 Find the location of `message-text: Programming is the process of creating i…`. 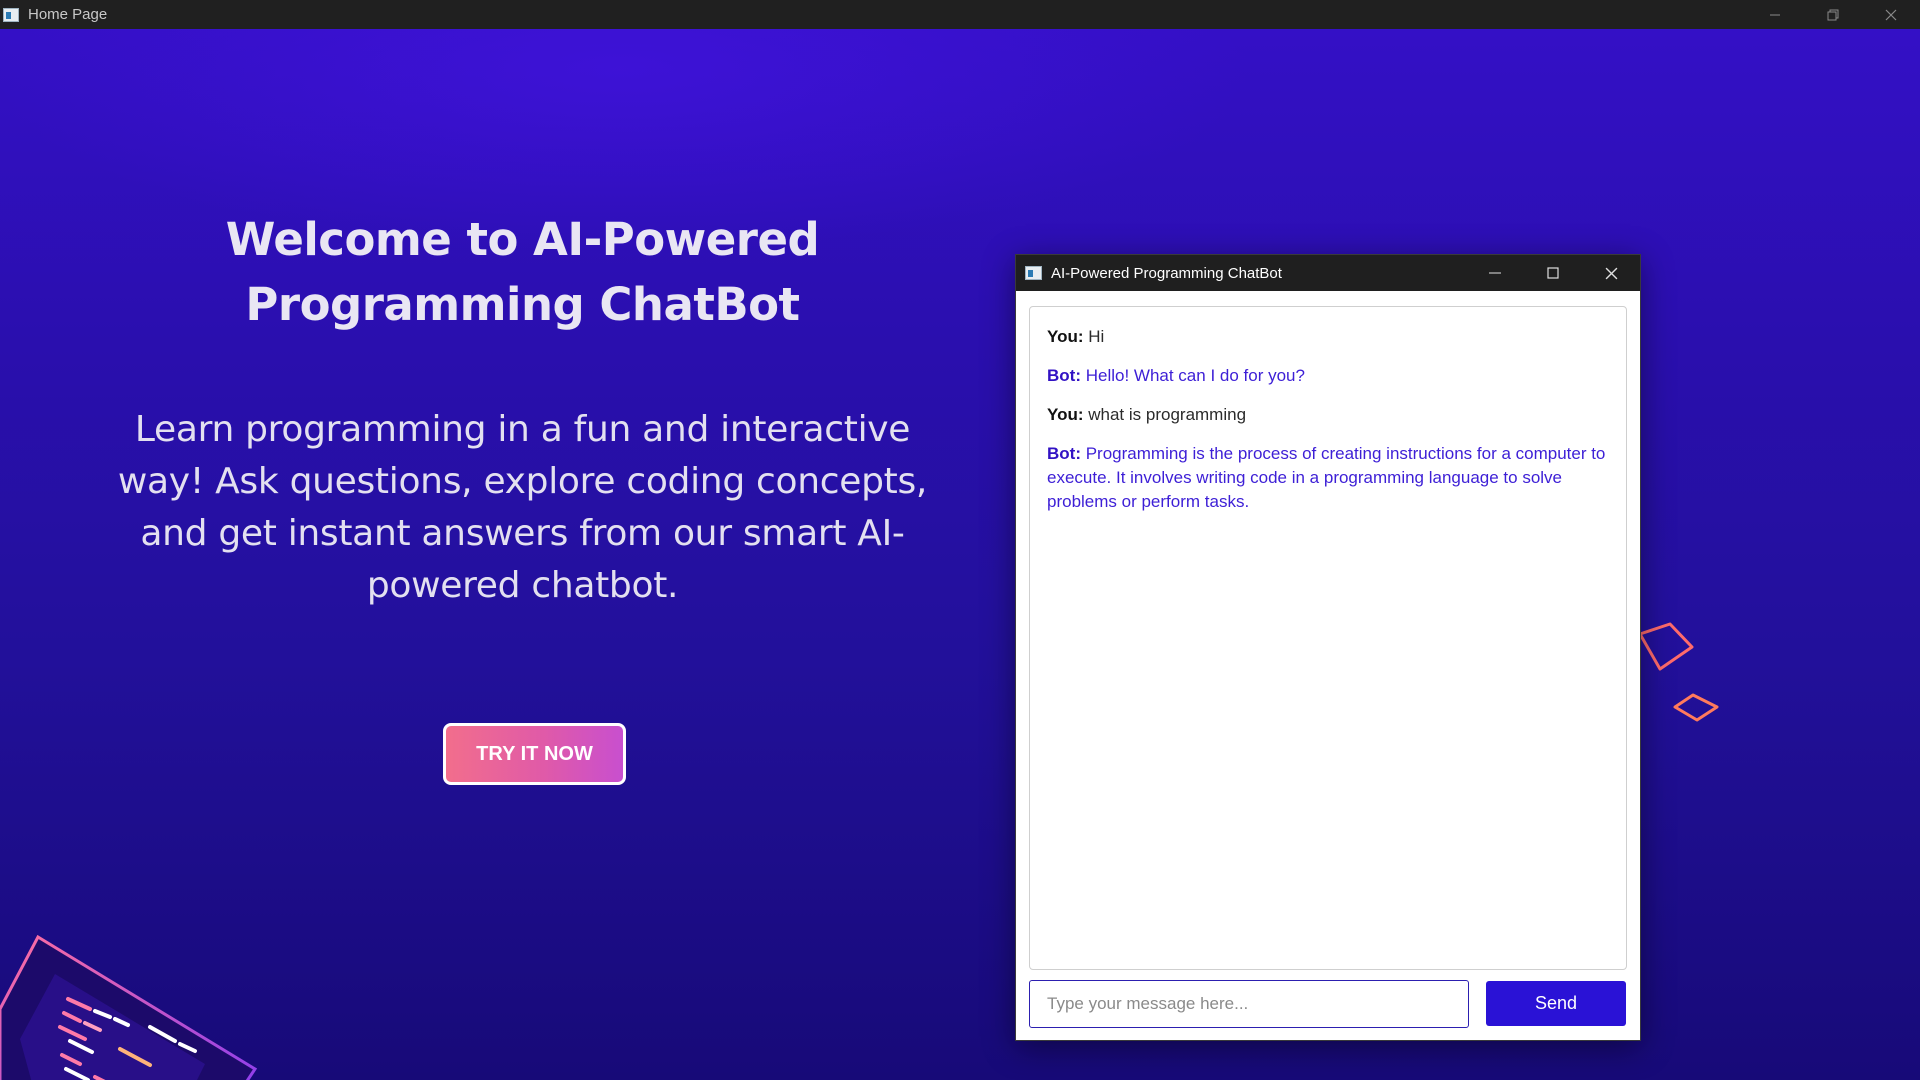

message-text: Programming is the process of creating i… is located at coordinates (1326, 477).